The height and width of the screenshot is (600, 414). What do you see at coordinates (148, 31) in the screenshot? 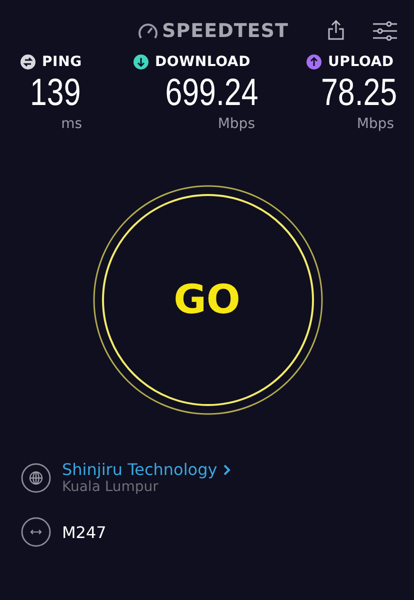
I see `gauge-icon` at bounding box center [148, 31].